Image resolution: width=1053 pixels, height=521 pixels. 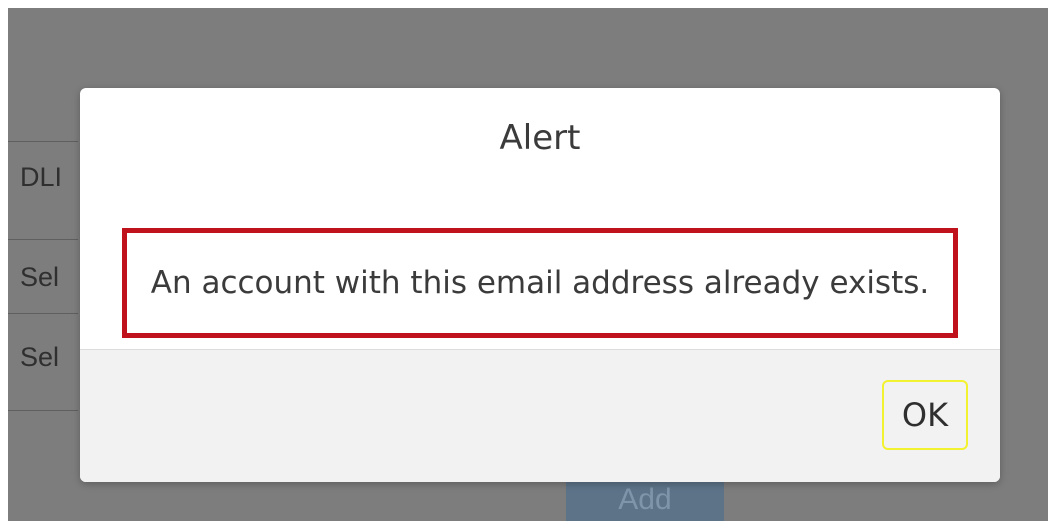 I want to click on dialog-title: Alert, so click(x=540, y=138).